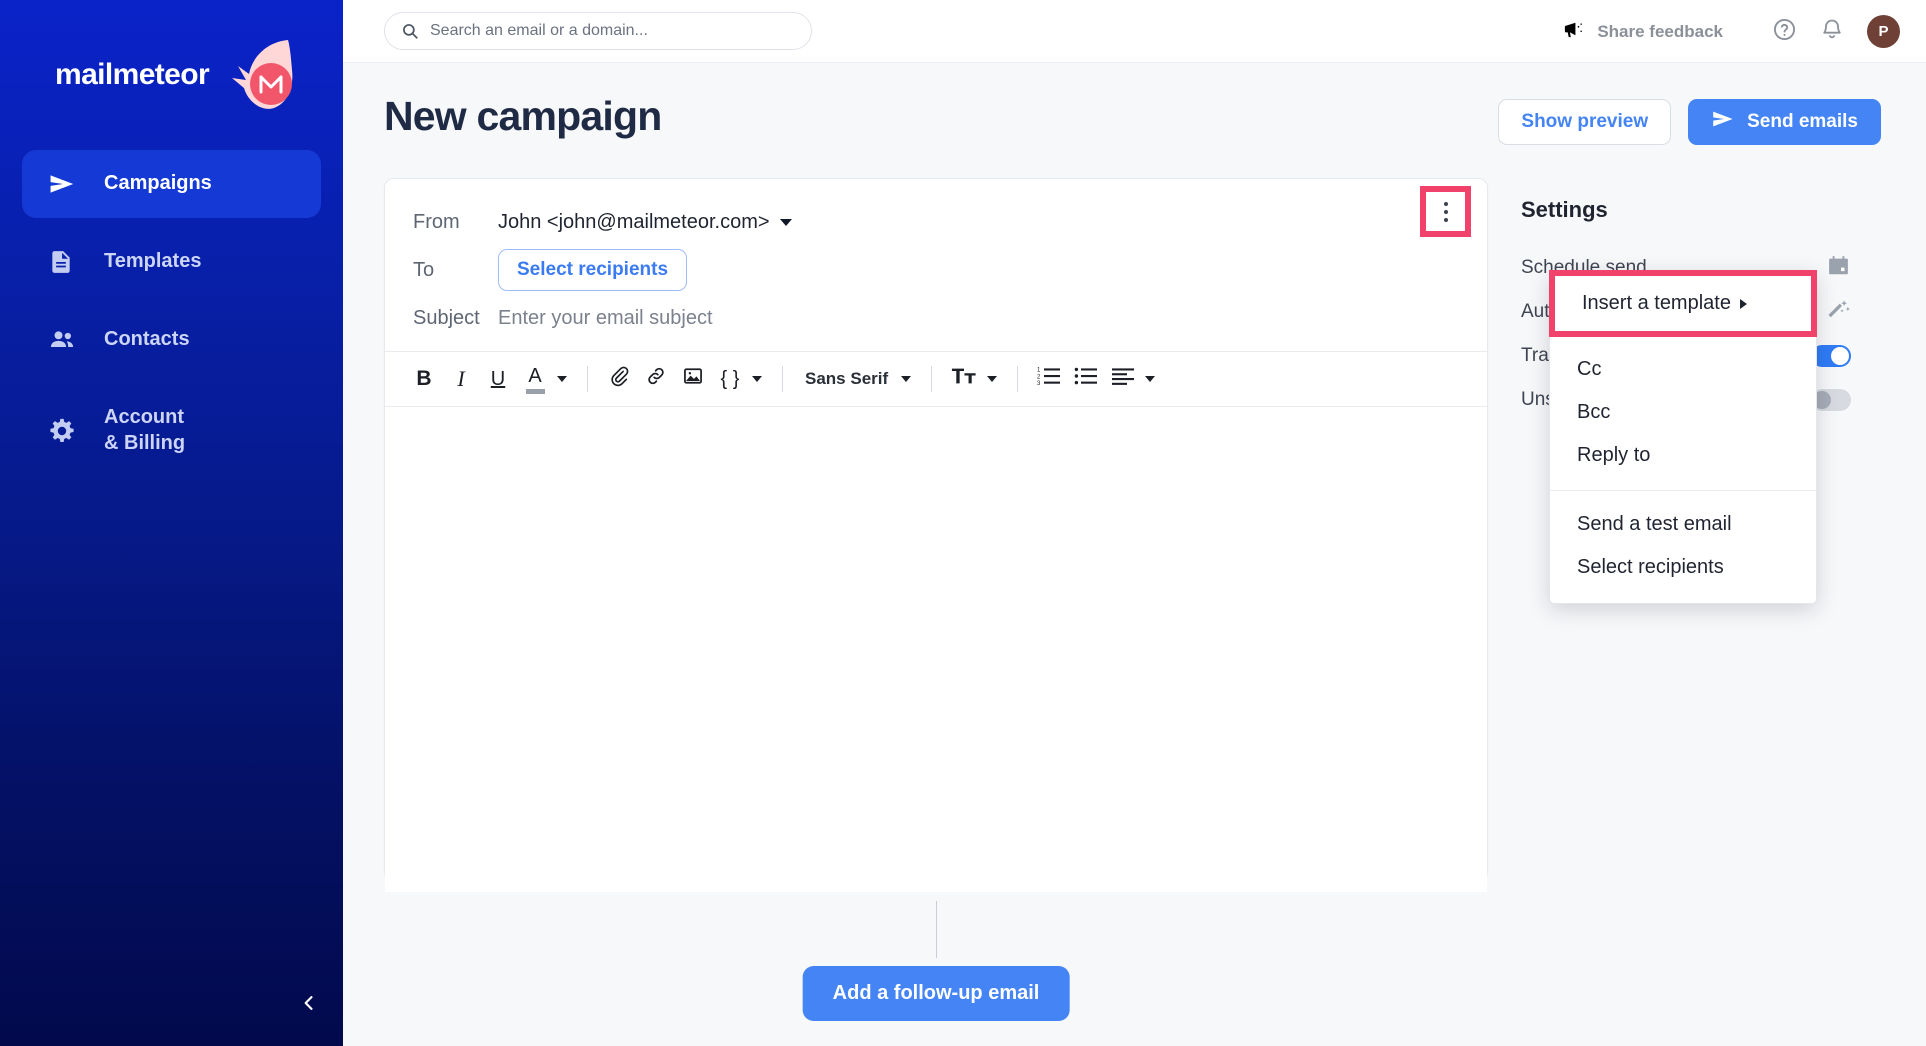 The image size is (1926, 1046). Describe the element at coordinates (1731, 31) in the screenshot. I see `topbar-actions: Share feedback P` at that location.